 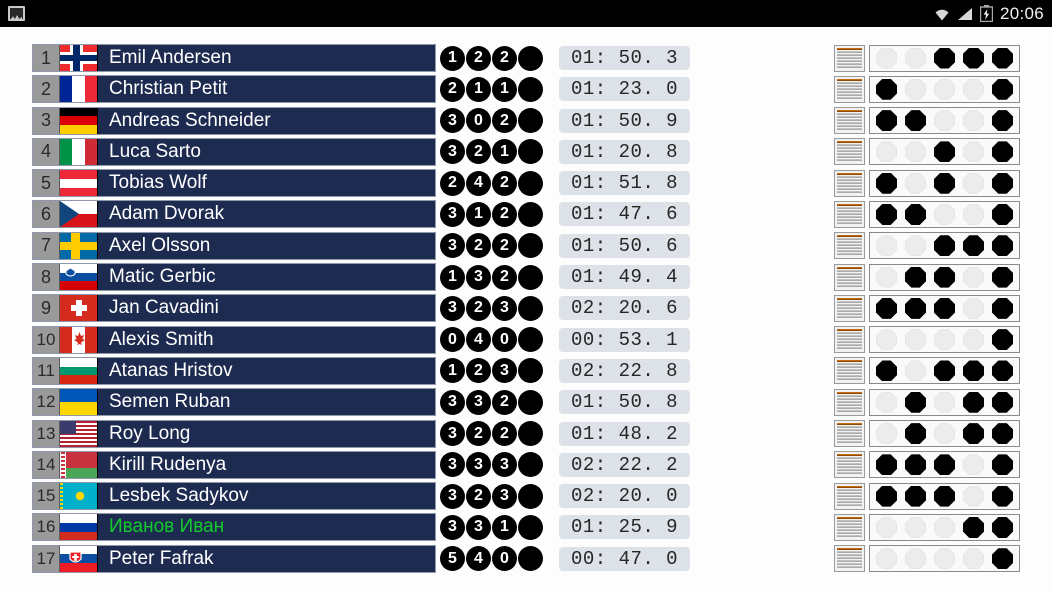 What do you see at coordinates (234, 527) in the screenshot?
I see `athlete-row: 16 Иванов Иван` at bounding box center [234, 527].